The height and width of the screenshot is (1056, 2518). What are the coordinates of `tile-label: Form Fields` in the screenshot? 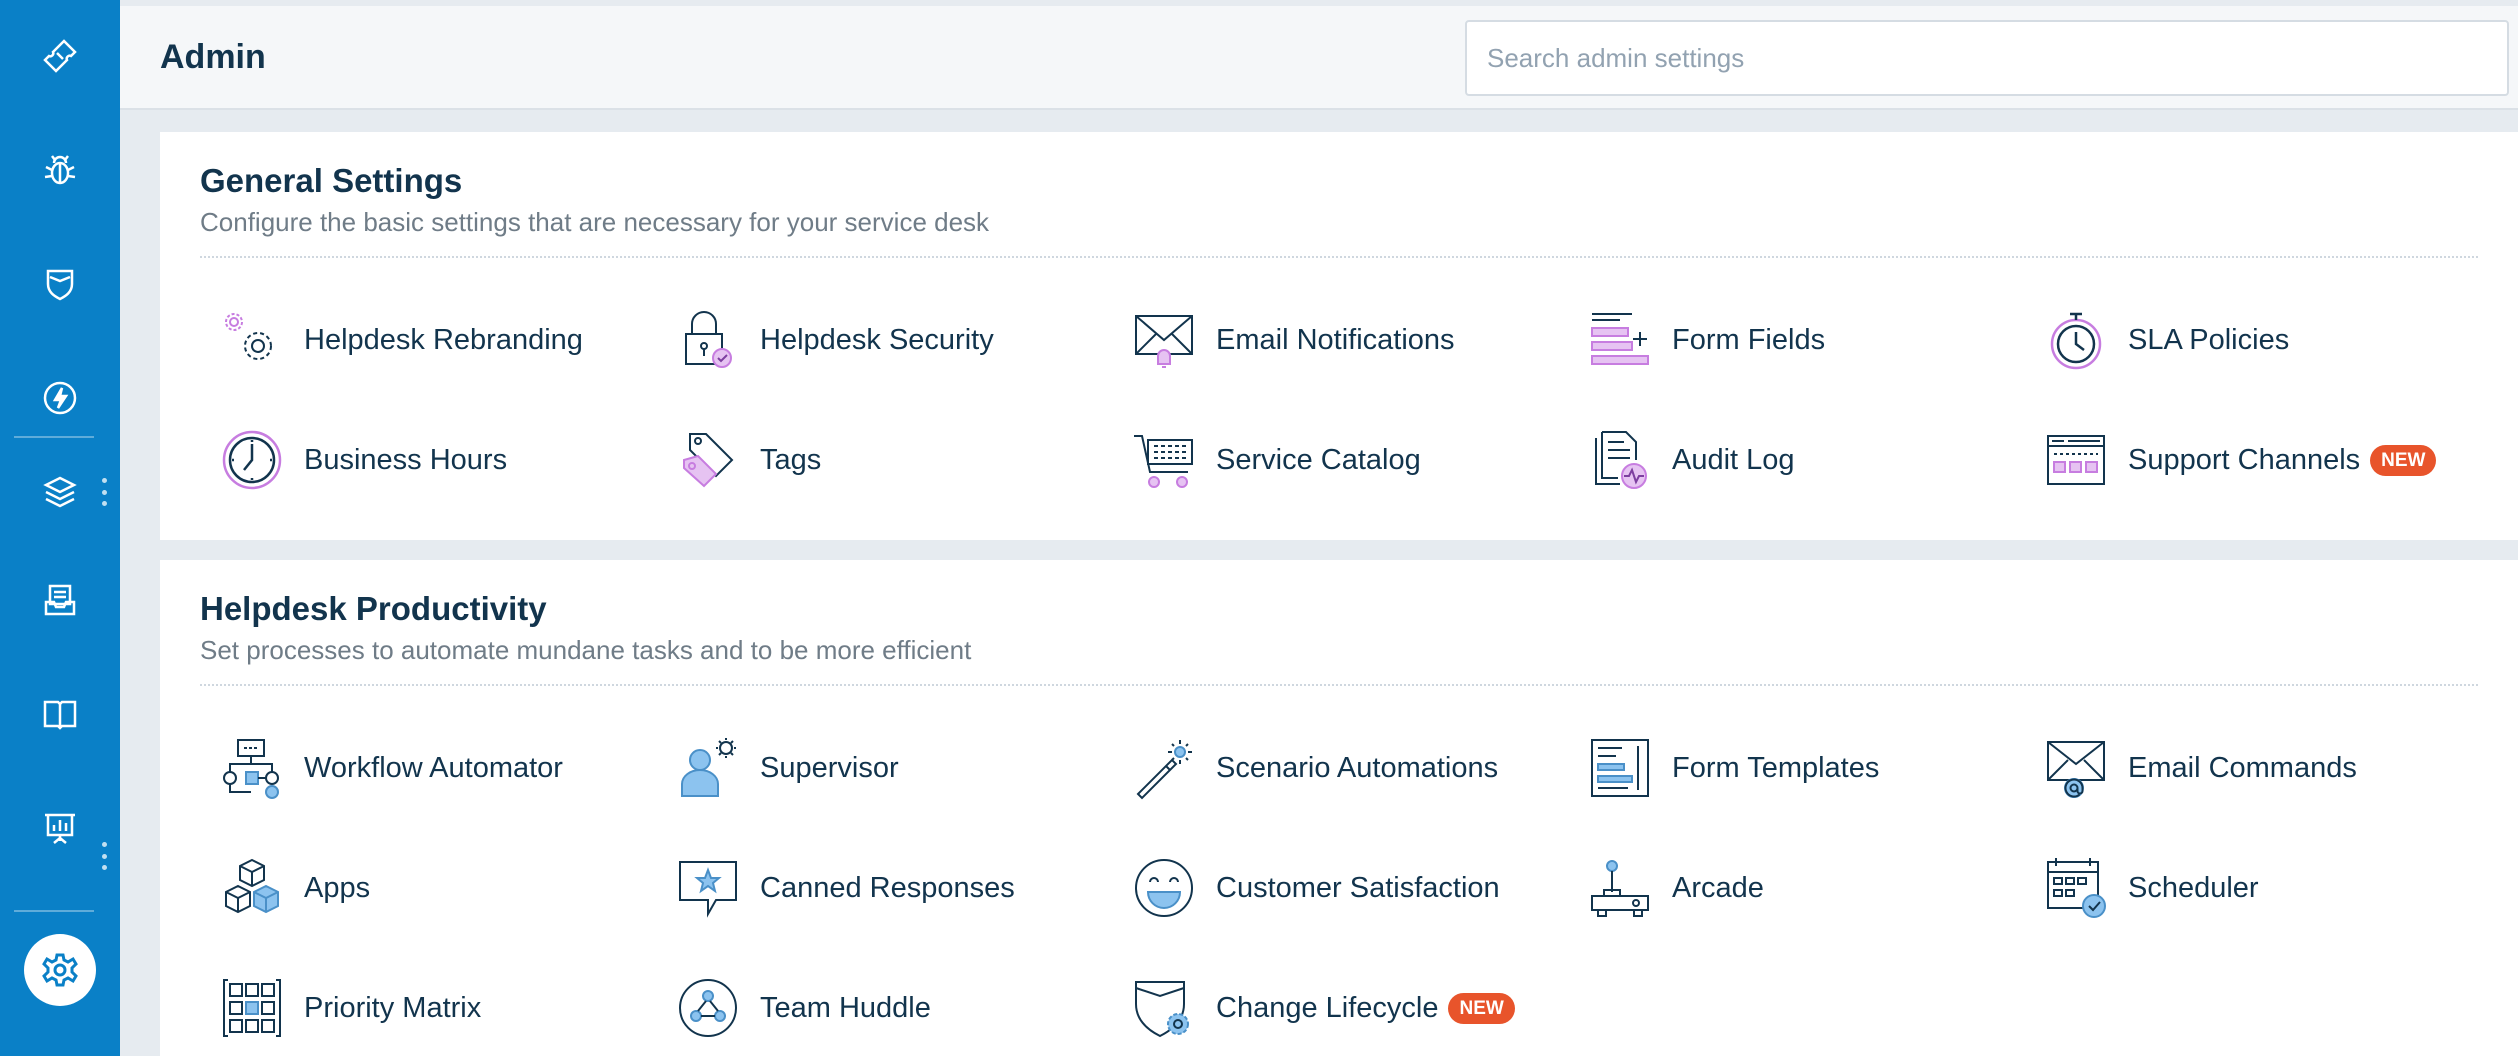 It's located at (1749, 339).